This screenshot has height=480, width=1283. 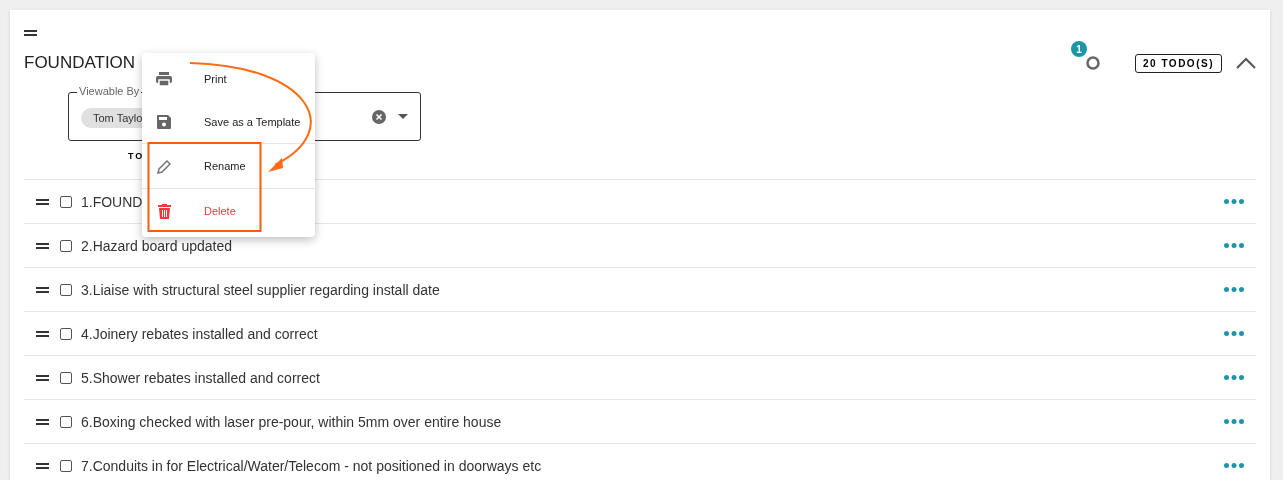 I want to click on todo-text: 6.Boxing checked with laser pre-pour, within 5mm over entire house, so click(x=292, y=421).